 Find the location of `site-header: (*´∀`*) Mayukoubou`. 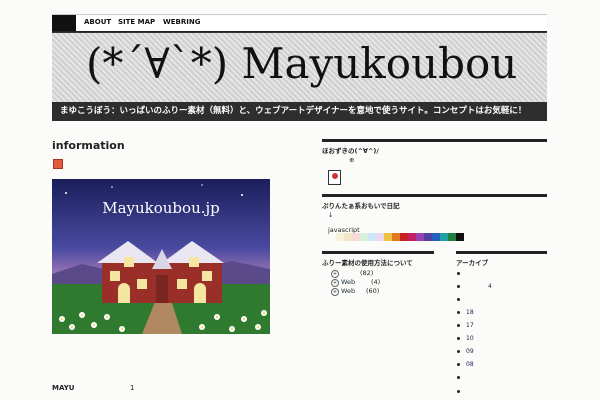

site-header: (*´∀`*) Mayukoubou is located at coordinates (299, 67).